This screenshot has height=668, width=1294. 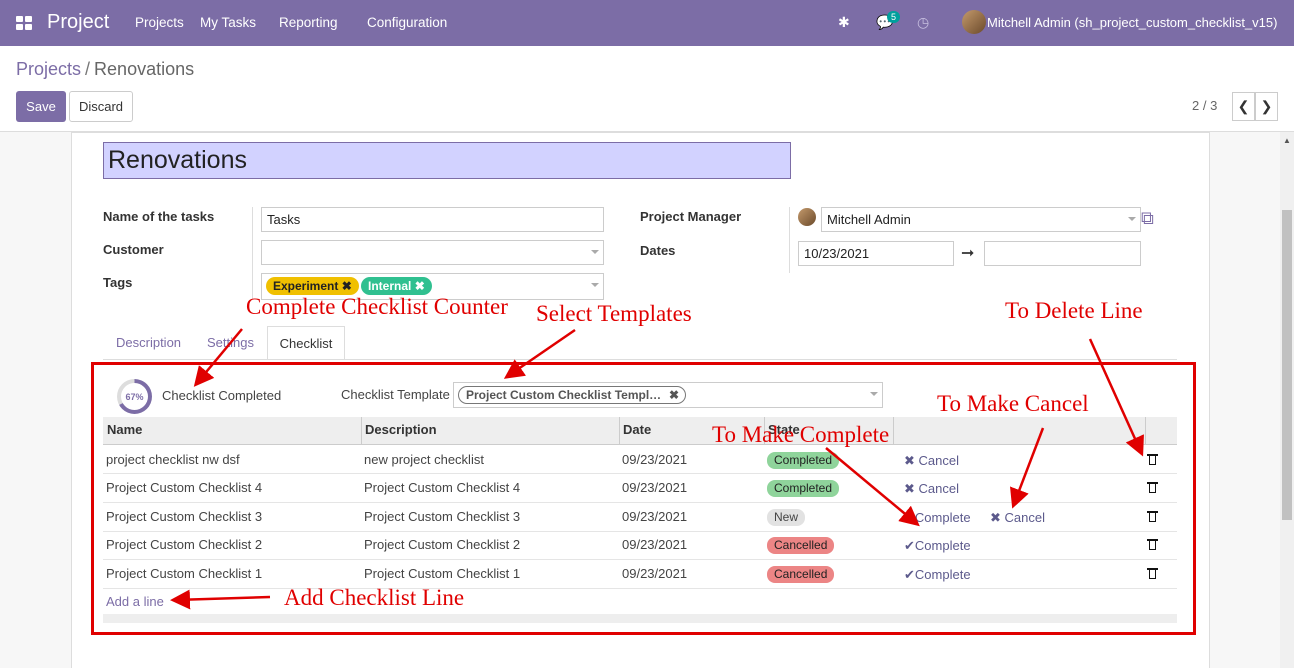 I want to click on tag-internal: Internal ✖, so click(x=396, y=286).